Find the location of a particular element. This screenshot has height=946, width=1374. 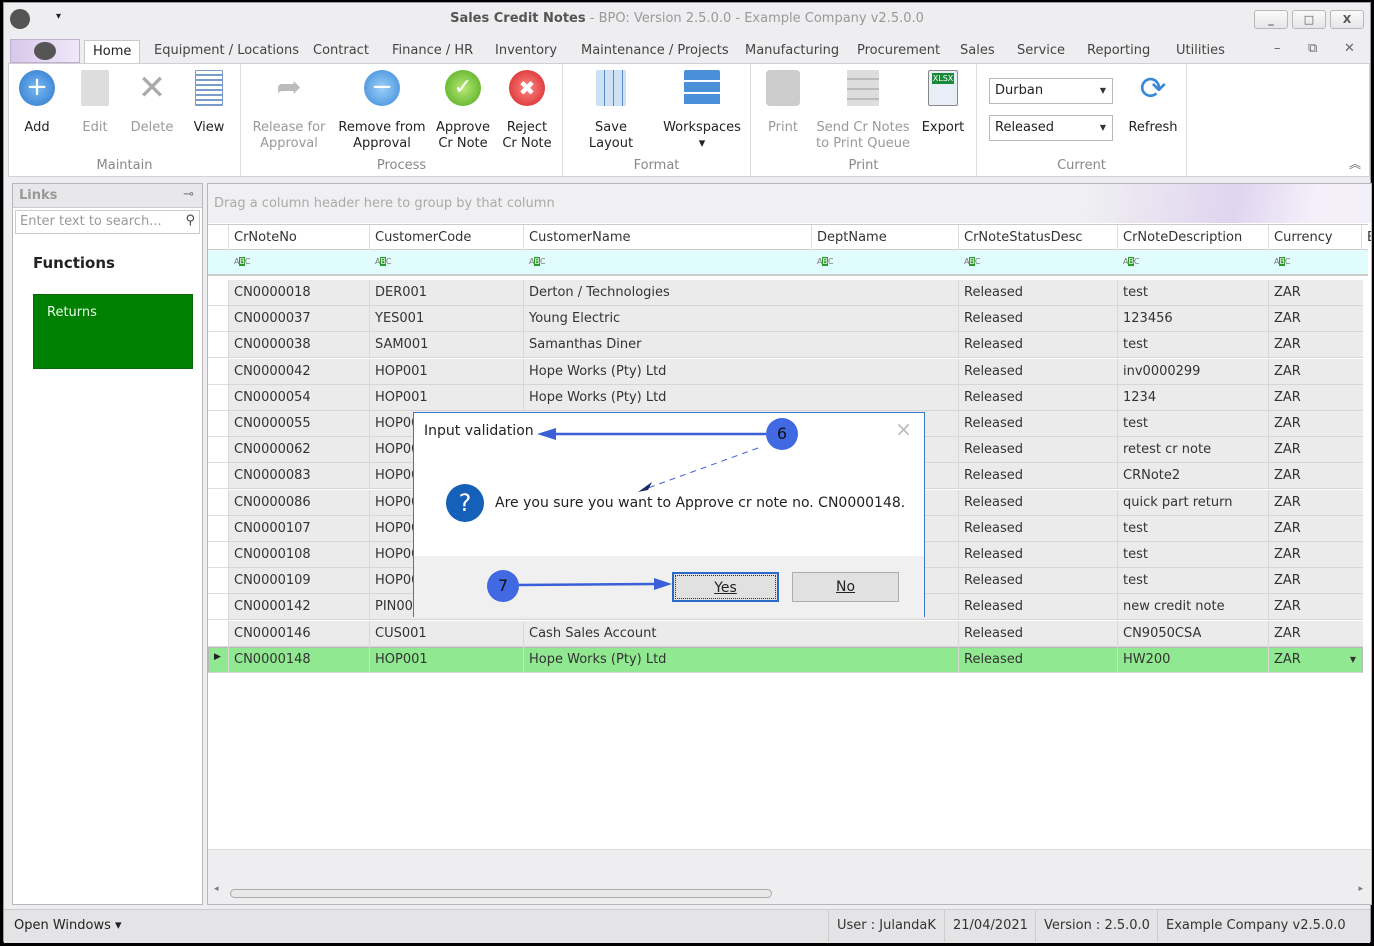

step-6-badge: 6 is located at coordinates (782, 434).